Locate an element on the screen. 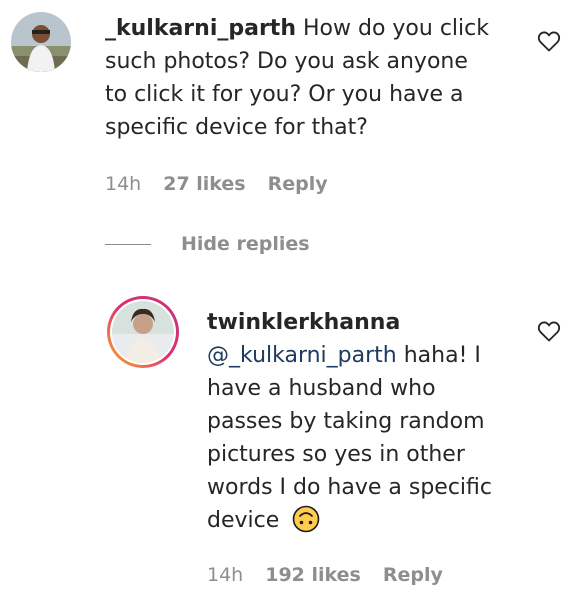 The width and height of the screenshot is (581, 599). reply-timestamp: 14h is located at coordinates (225, 575).